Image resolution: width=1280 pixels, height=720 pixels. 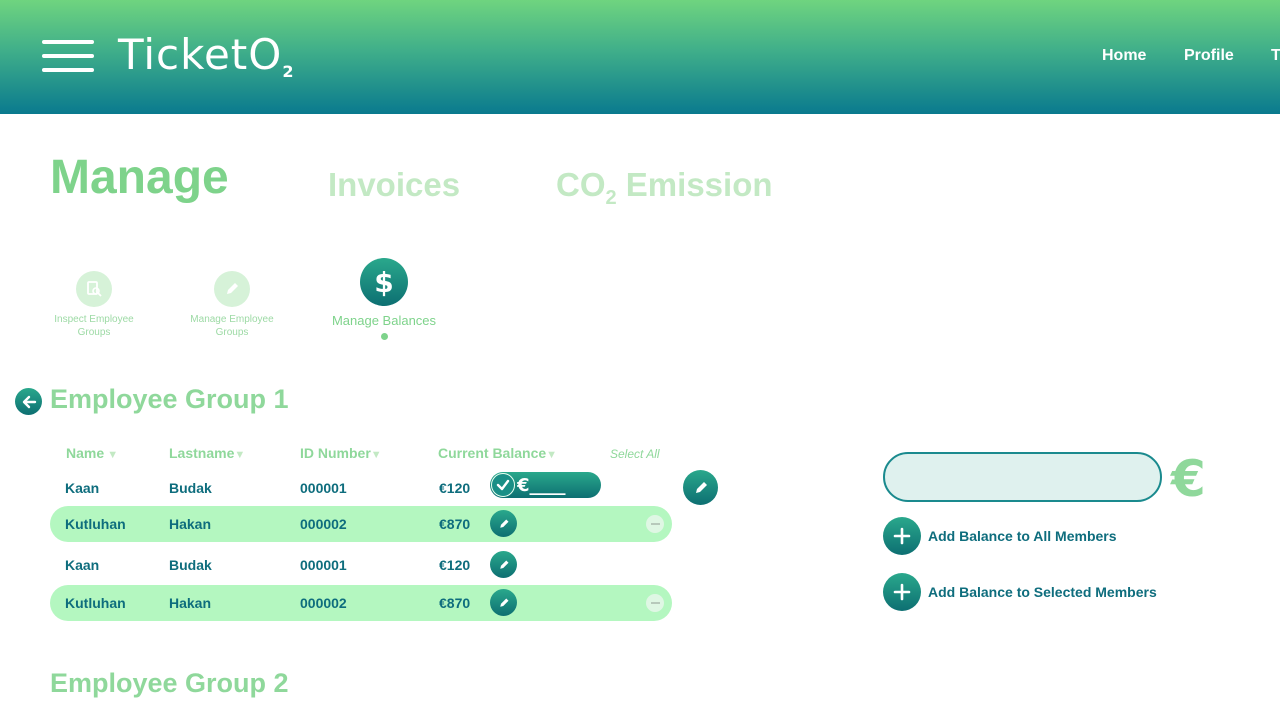 What do you see at coordinates (207, 453) in the screenshot?
I see `column-header-lastname: Lastname▼` at bounding box center [207, 453].